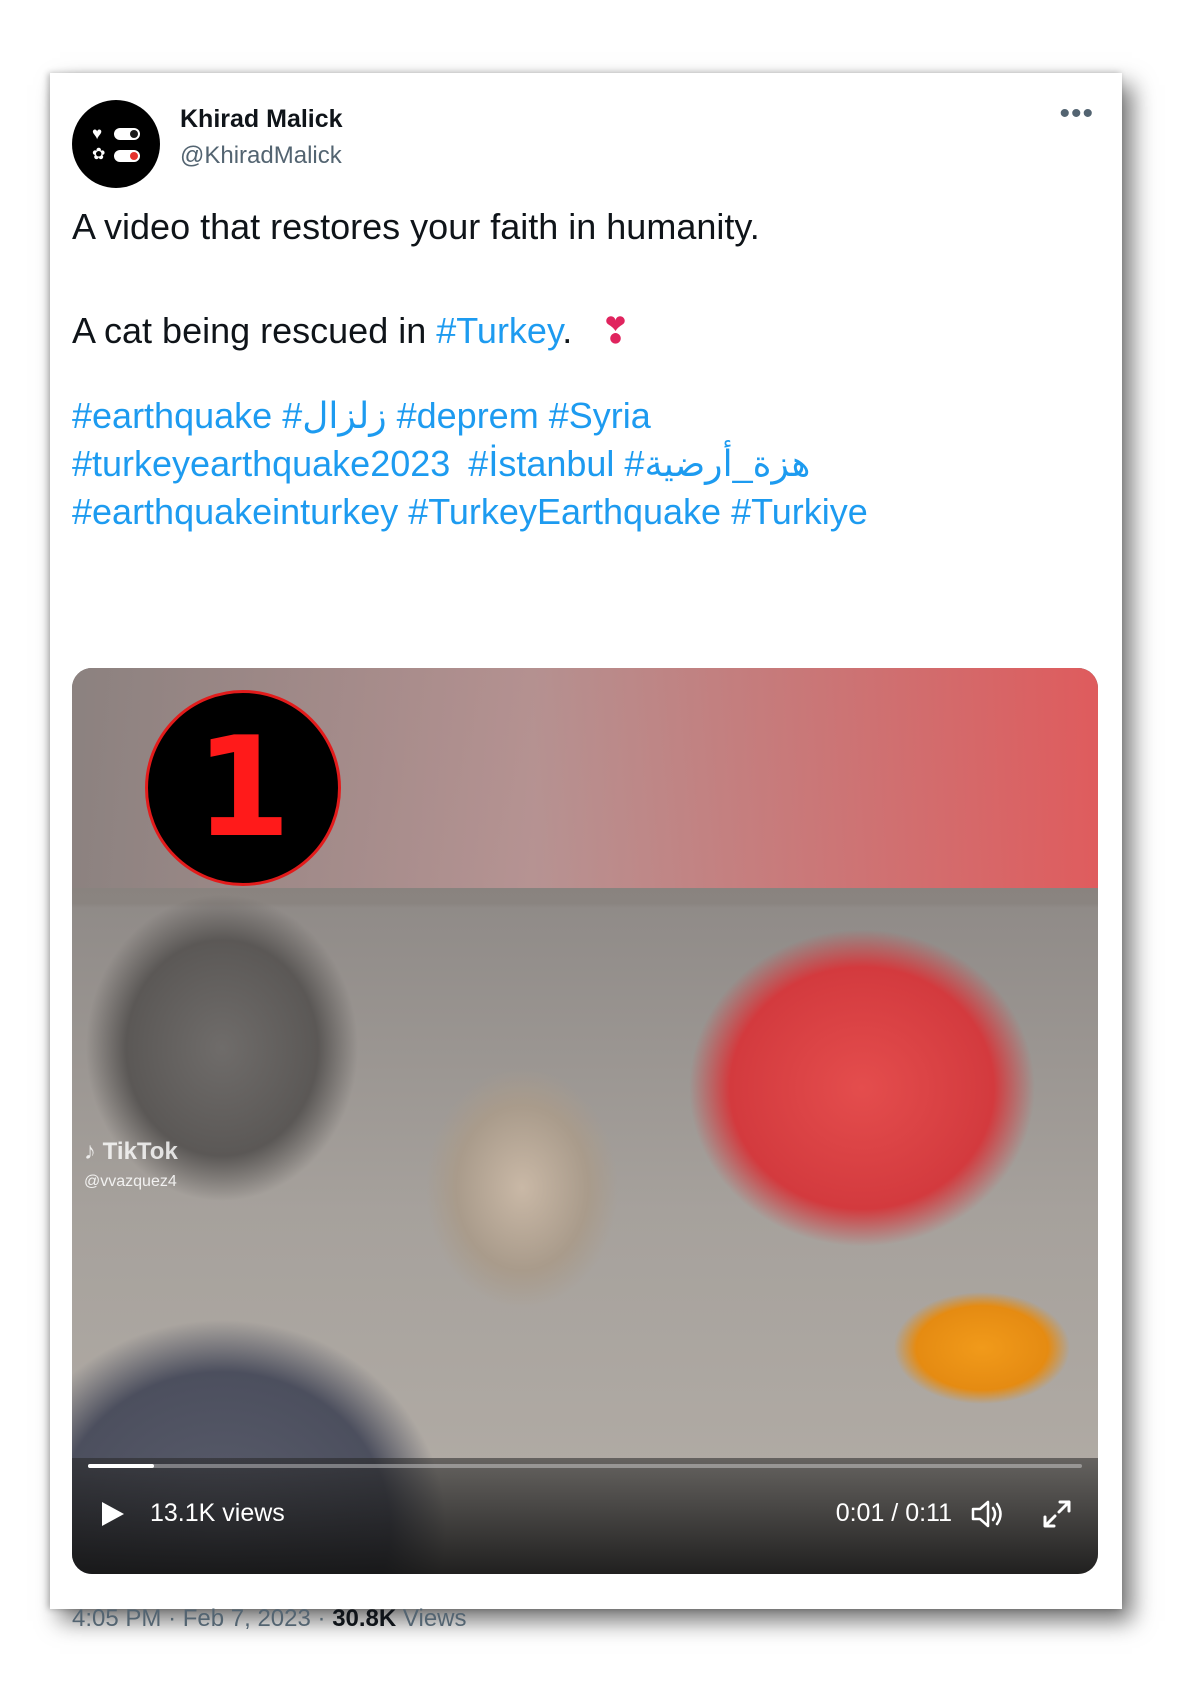 The image size is (1184, 1694). I want to click on play-icon, so click(112, 1514).